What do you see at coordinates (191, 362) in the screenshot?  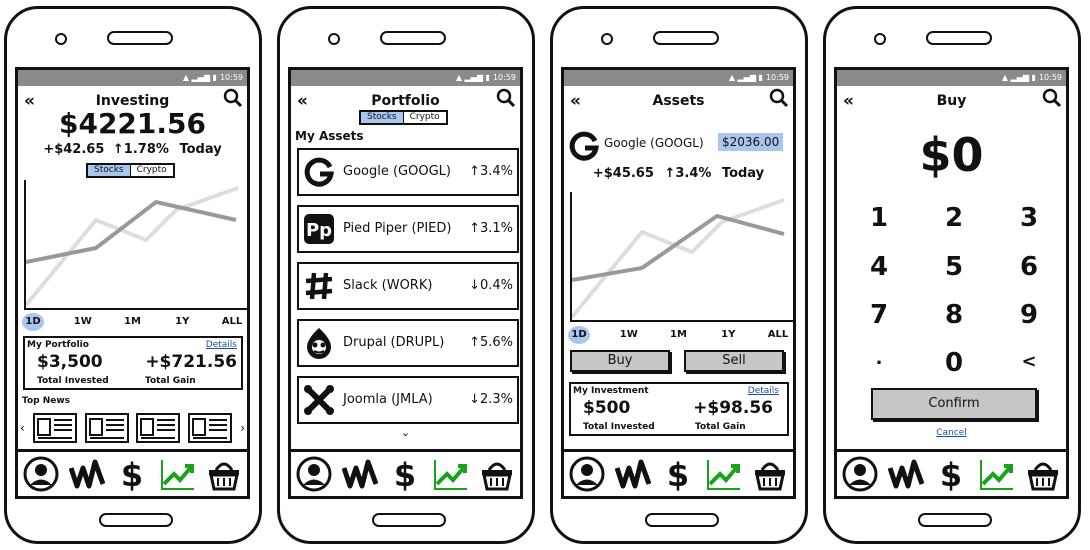 I see `total-gain-value: +$721.56` at bounding box center [191, 362].